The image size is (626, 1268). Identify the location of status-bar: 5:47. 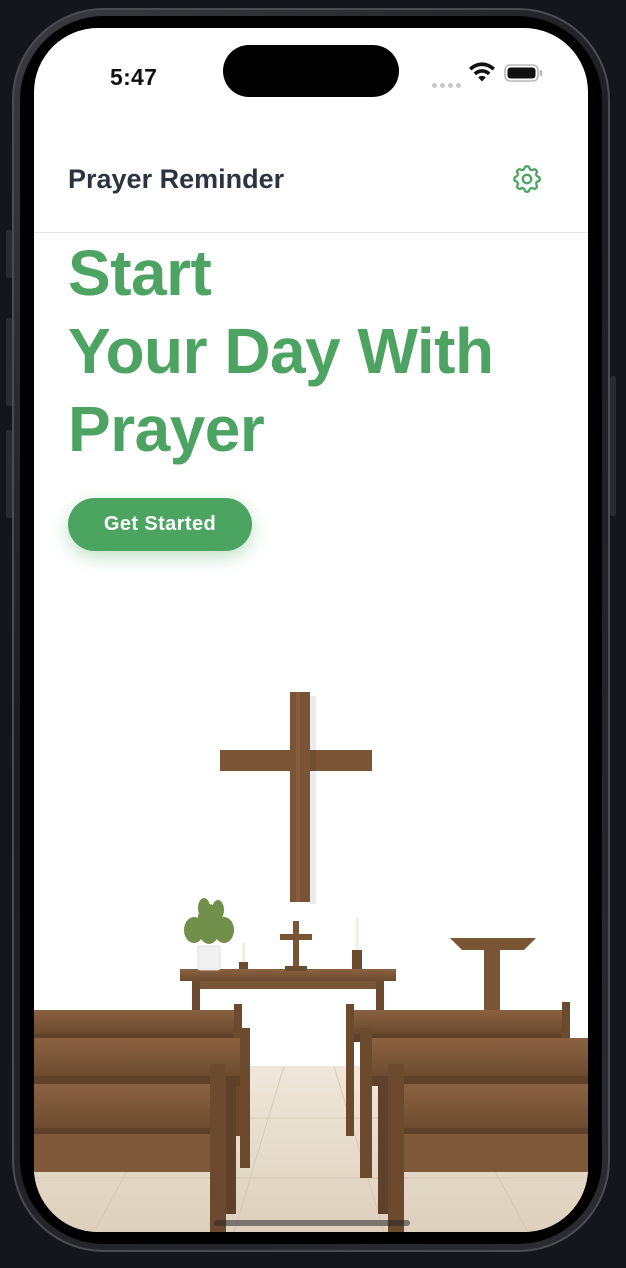
(311, 73).